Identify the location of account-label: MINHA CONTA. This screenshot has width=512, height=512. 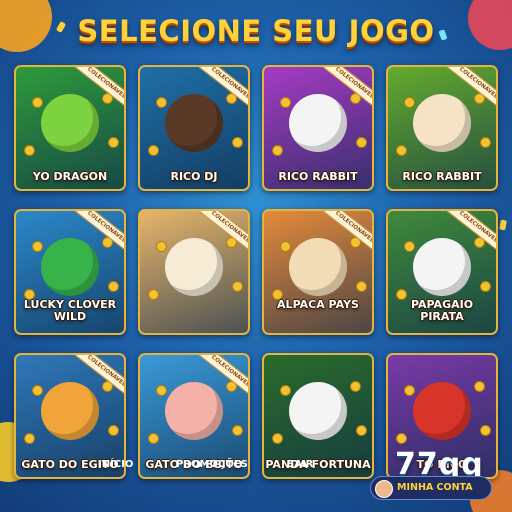
(435, 487).